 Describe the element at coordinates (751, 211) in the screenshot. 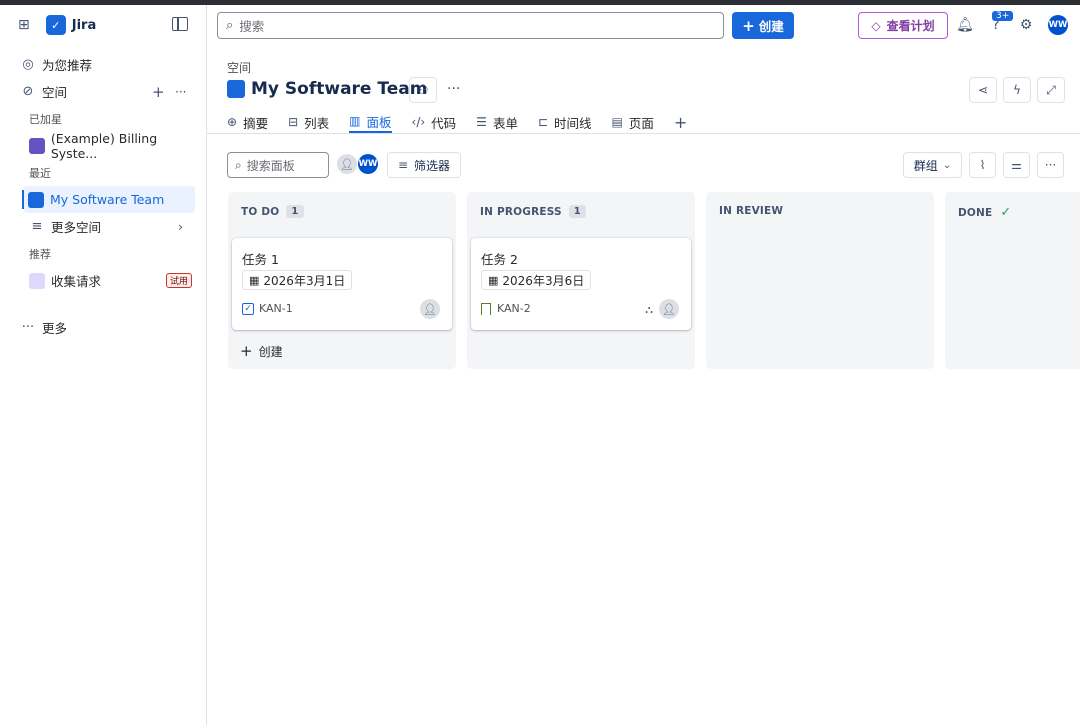

I see `column-header: IN REVIEW` at that location.